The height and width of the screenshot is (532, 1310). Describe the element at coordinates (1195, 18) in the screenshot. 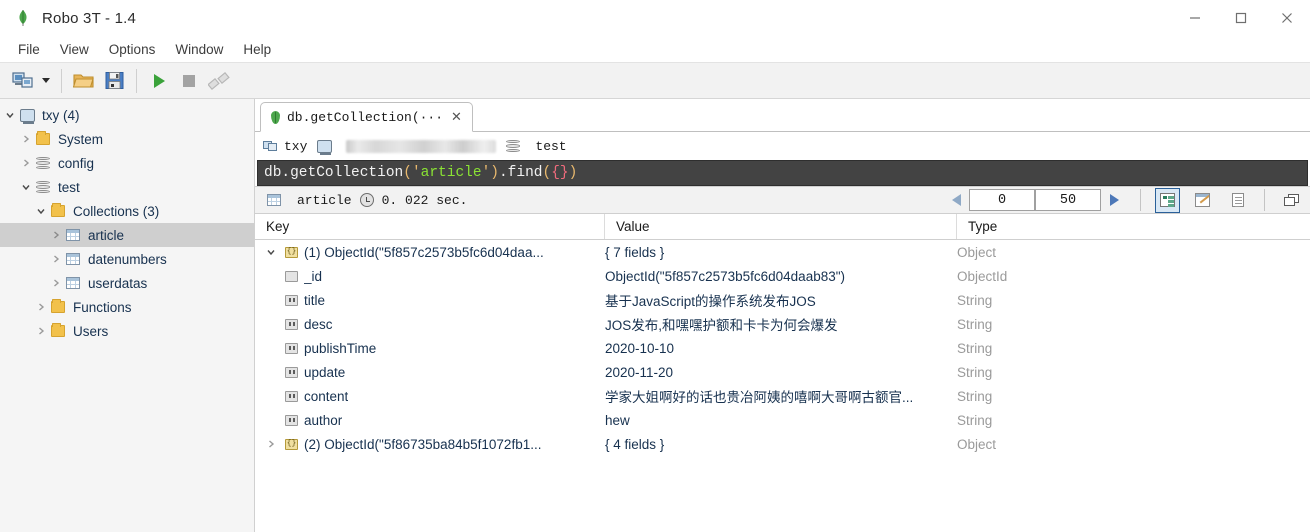

I see `minimize-icon` at that location.